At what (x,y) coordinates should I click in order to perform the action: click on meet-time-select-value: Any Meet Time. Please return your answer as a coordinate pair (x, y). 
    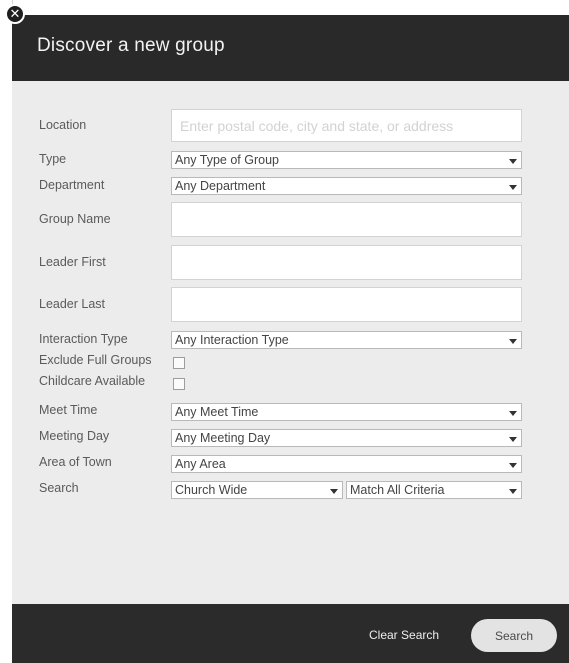
    Looking at the image, I should click on (217, 412).